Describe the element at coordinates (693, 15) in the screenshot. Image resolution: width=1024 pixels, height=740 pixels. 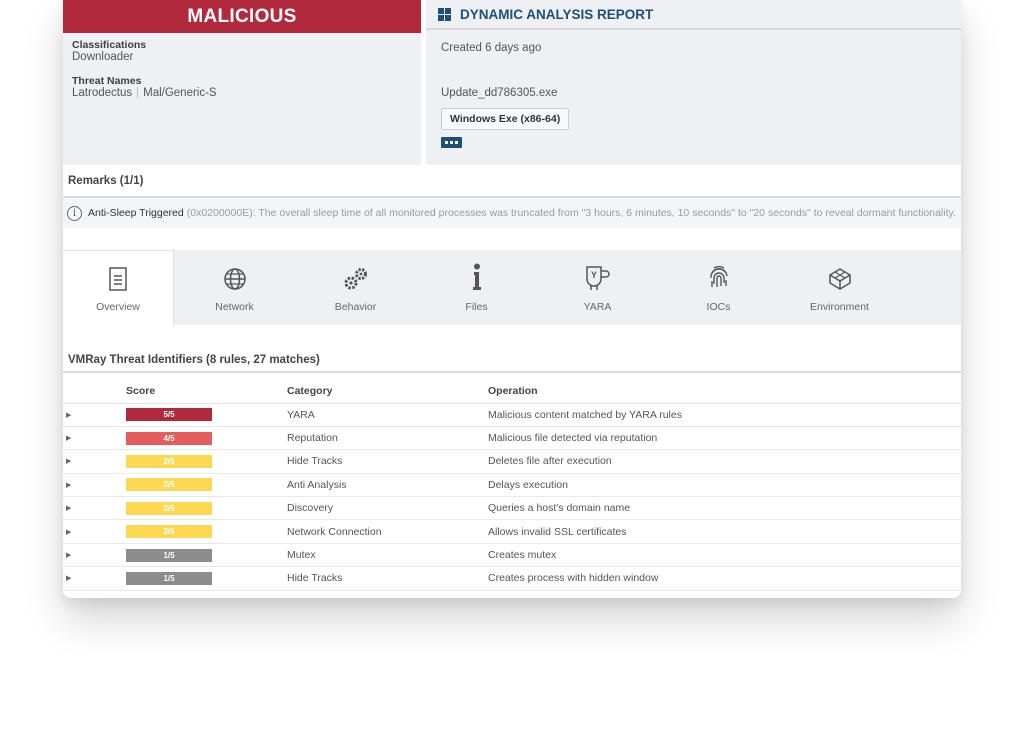
I see `report-header: DYNAMIC ANALYSIS REPORT` at that location.